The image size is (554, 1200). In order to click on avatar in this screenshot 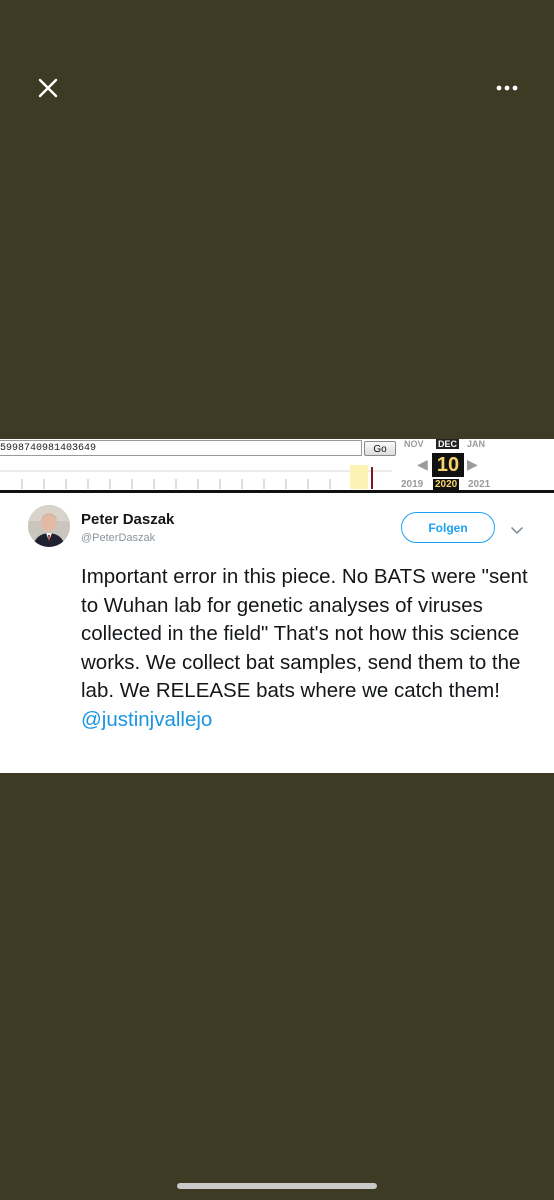, I will do `click(49, 526)`.